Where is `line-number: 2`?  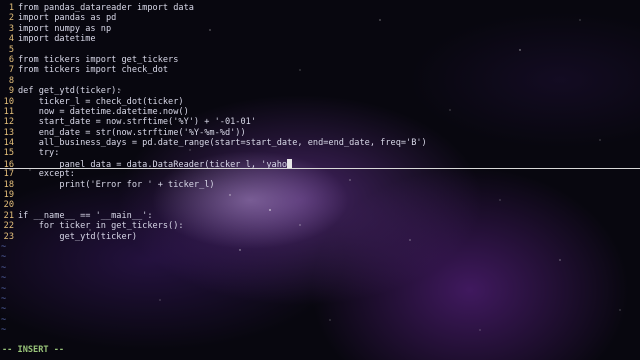
line-number: 2 is located at coordinates (11, 18).